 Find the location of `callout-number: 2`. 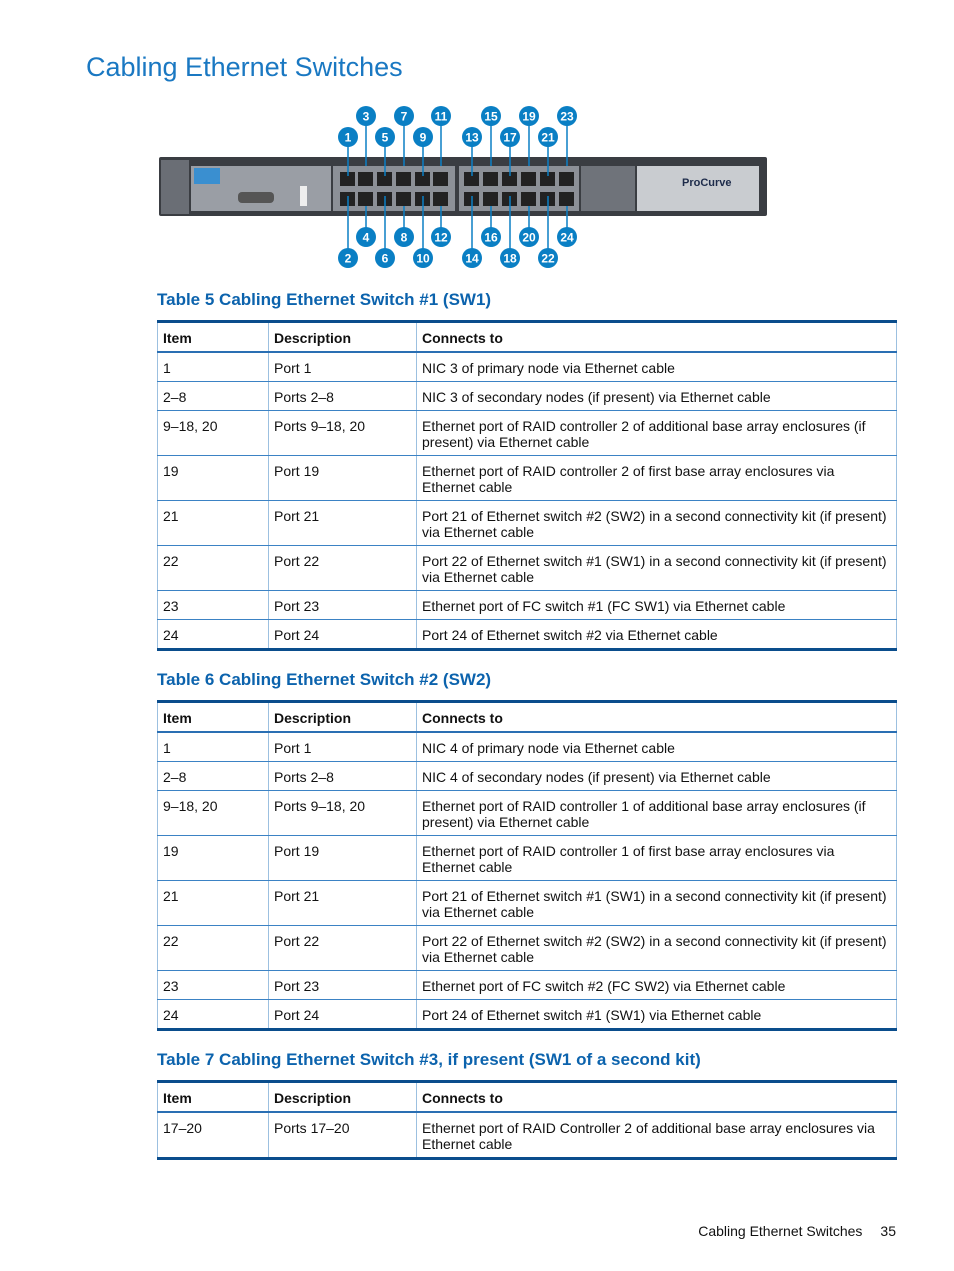

callout-number: 2 is located at coordinates (348, 259).